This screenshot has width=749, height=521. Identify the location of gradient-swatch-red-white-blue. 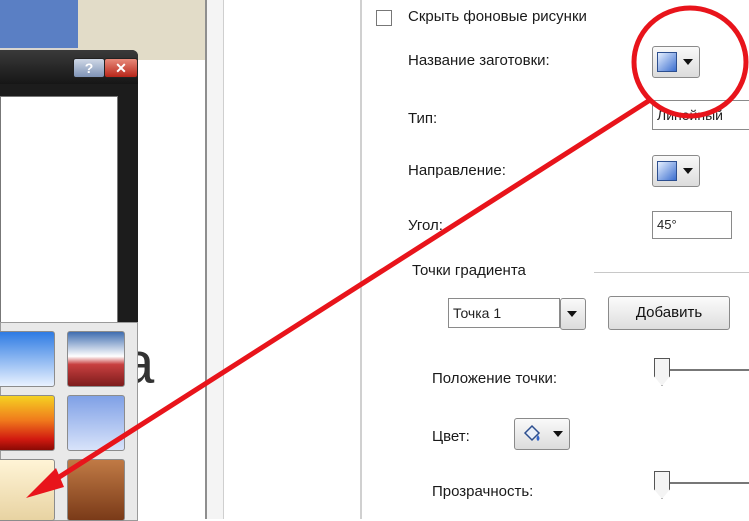
(96, 359).